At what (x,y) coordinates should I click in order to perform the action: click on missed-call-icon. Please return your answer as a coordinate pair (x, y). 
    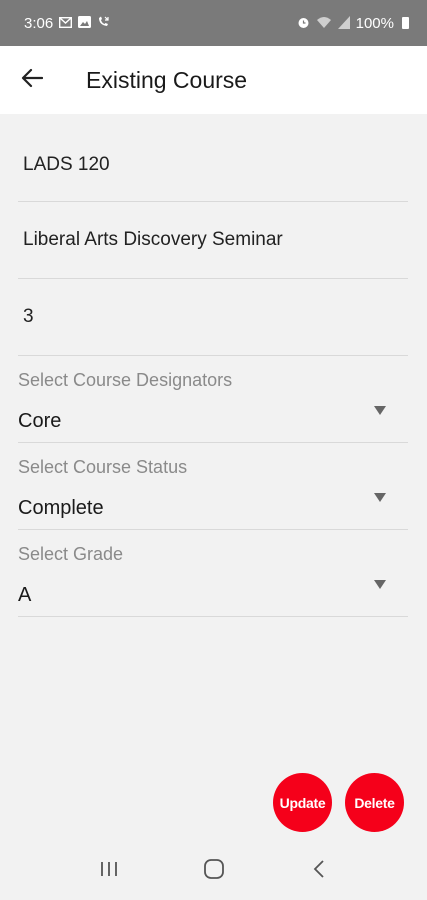
    Looking at the image, I should click on (103, 23).